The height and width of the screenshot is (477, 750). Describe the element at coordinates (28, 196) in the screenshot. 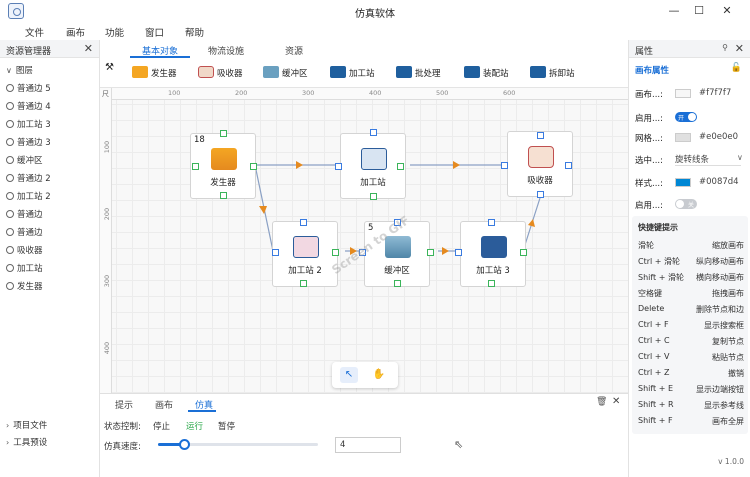

I see `tree-item: 加工站 2` at that location.